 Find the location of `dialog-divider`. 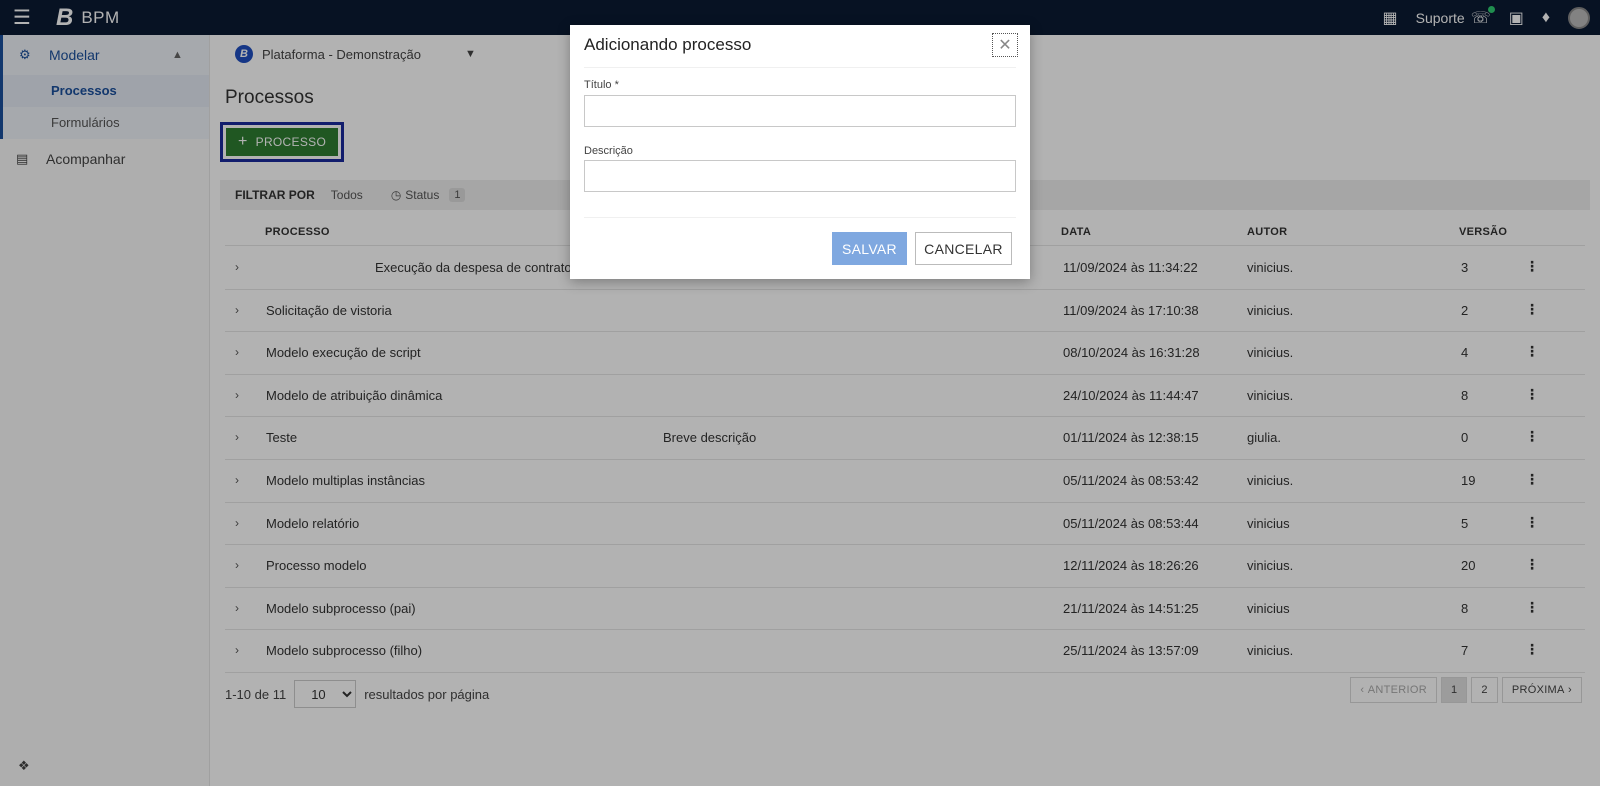

dialog-divider is located at coordinates (800, 67).